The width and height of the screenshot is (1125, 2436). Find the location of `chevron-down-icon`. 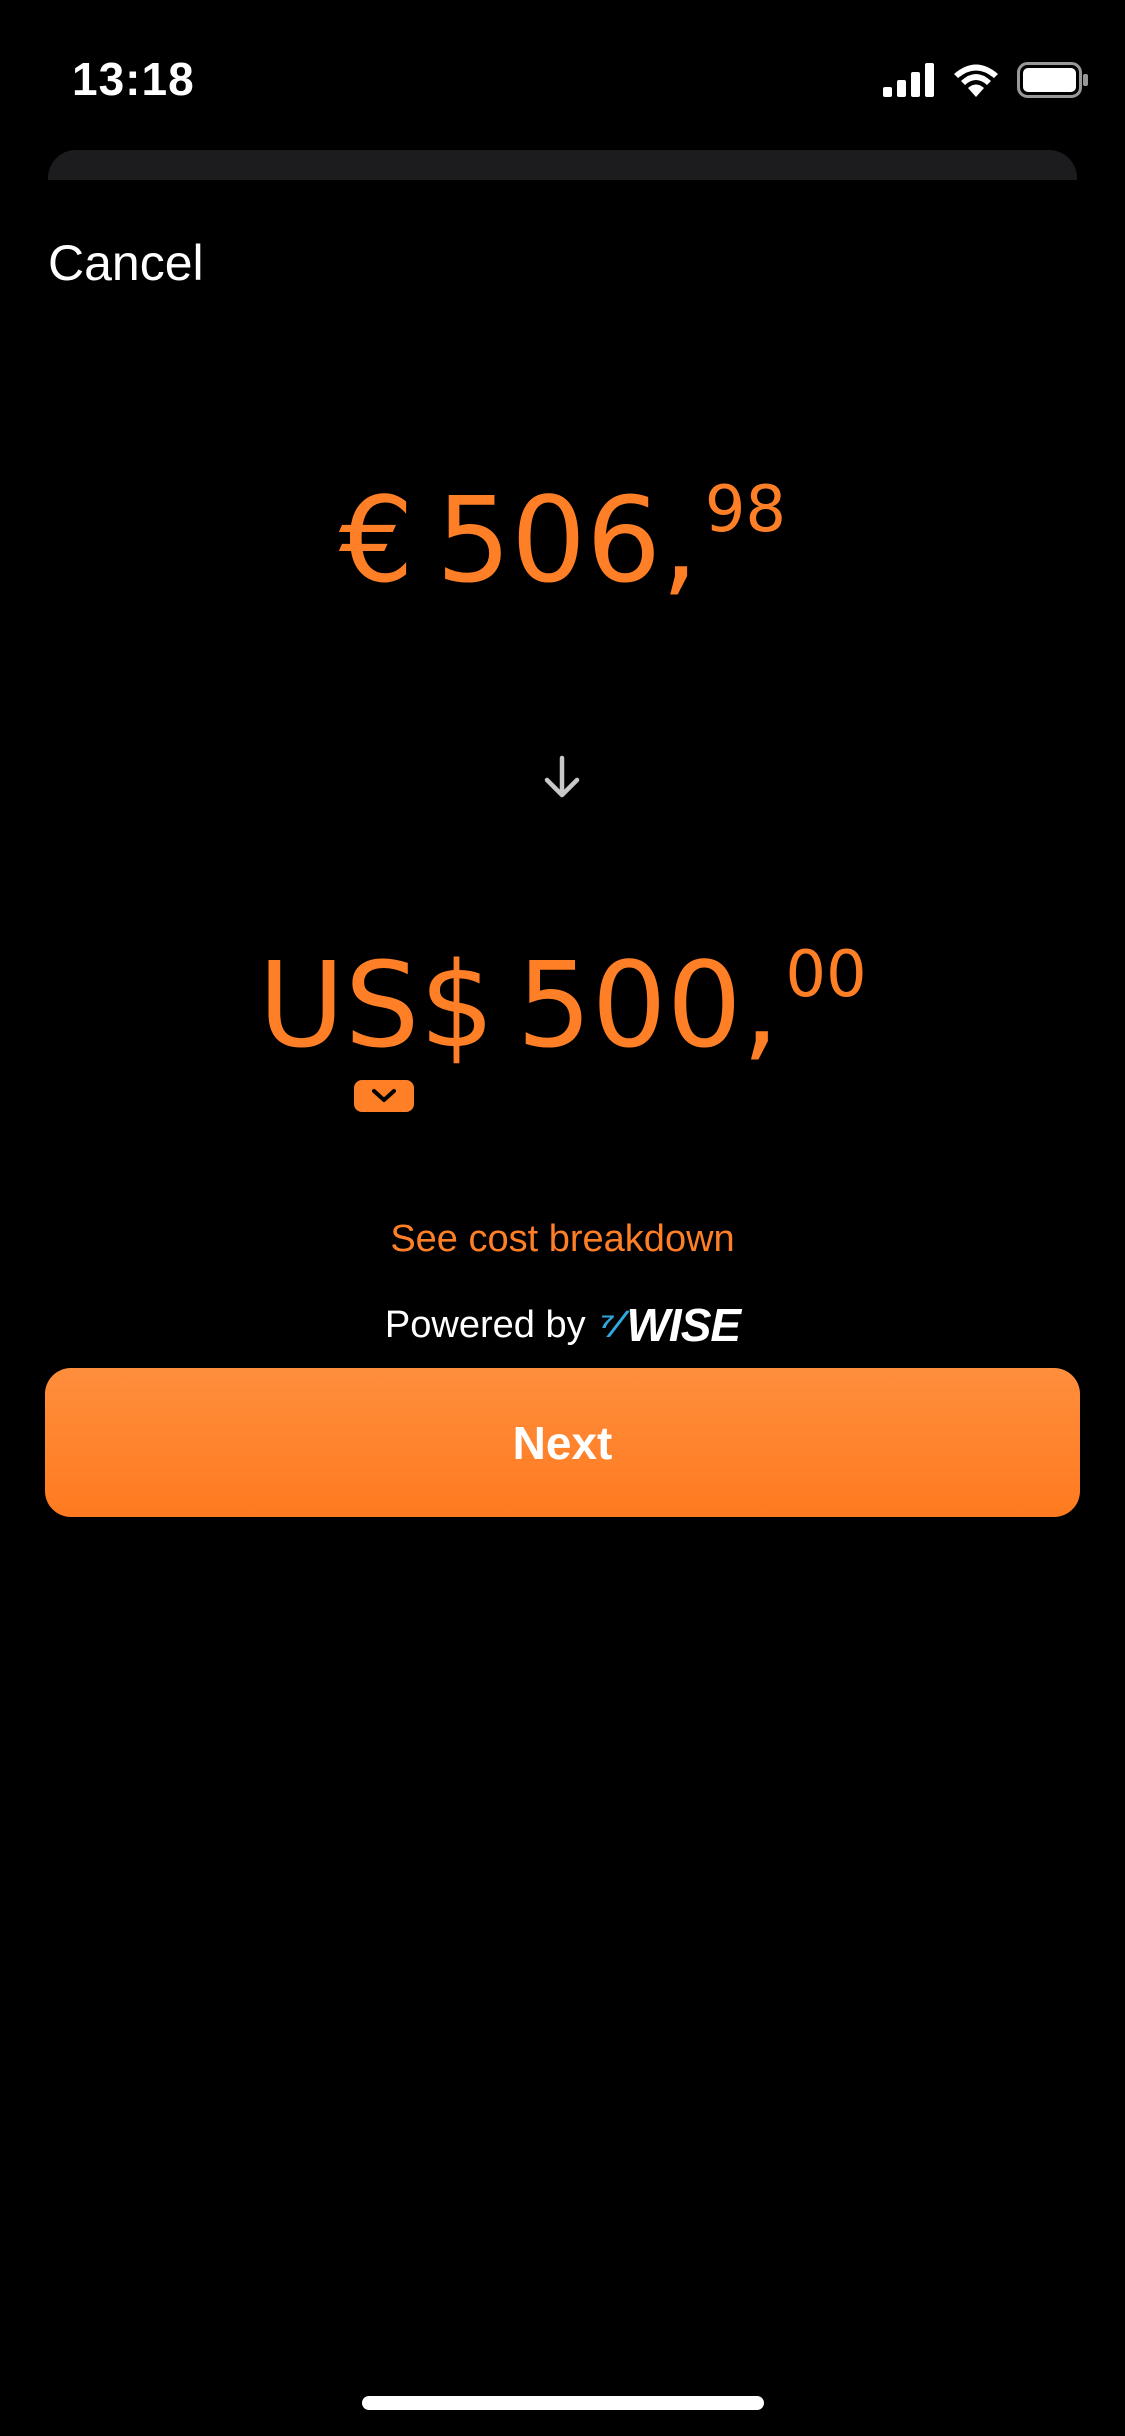

chevron-down-icon is located at coordinates (384, 1095).